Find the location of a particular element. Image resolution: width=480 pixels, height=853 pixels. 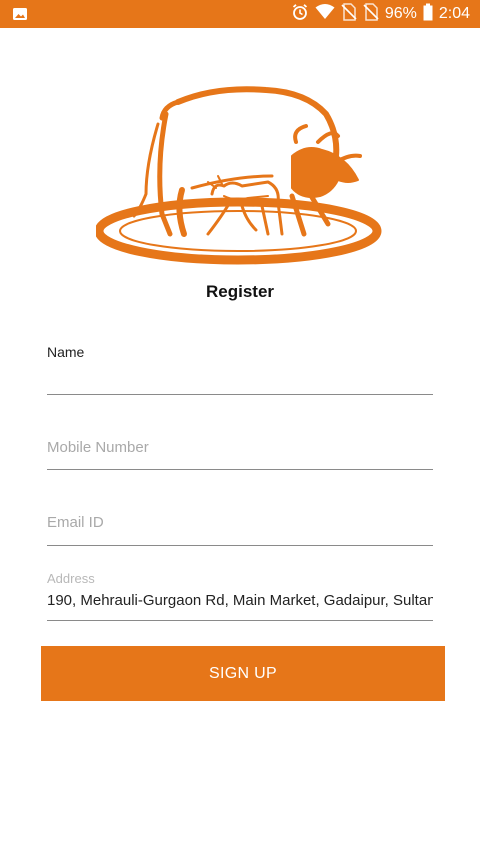

battery-percent: 96% is located at coordinates (400, 13).